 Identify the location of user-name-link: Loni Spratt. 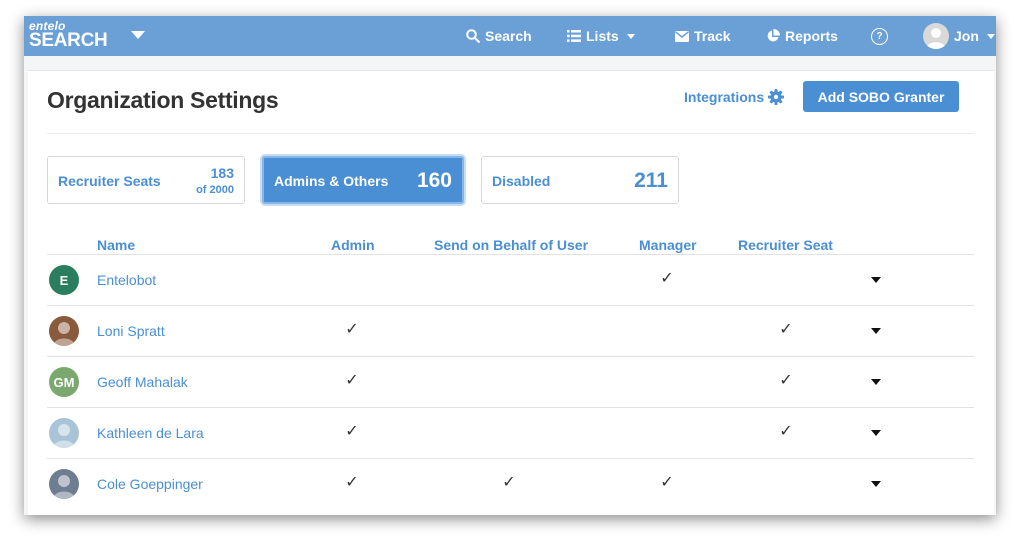
(131, 331).